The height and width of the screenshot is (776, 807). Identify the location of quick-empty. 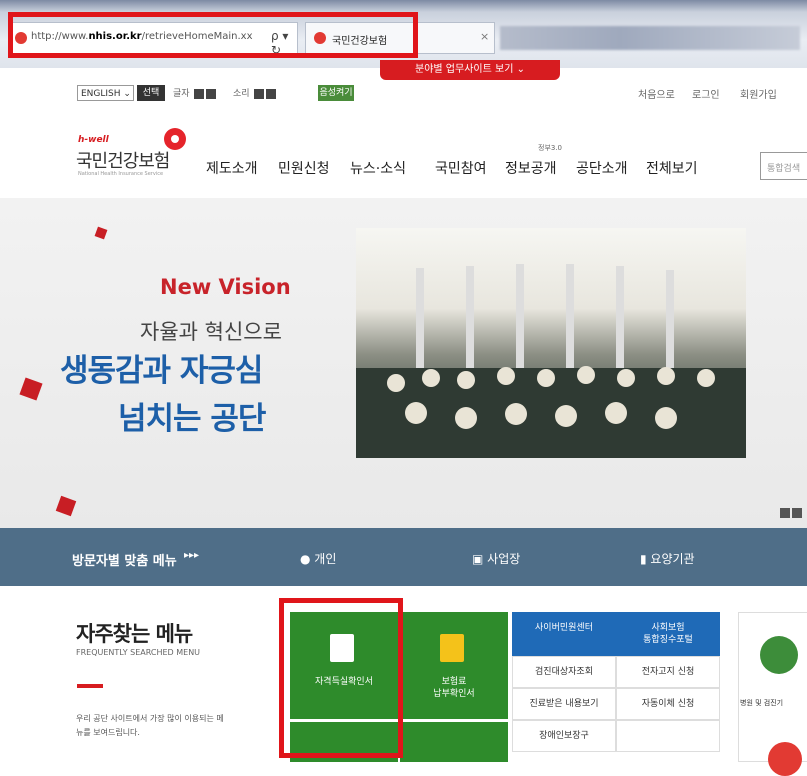
(668, 736).